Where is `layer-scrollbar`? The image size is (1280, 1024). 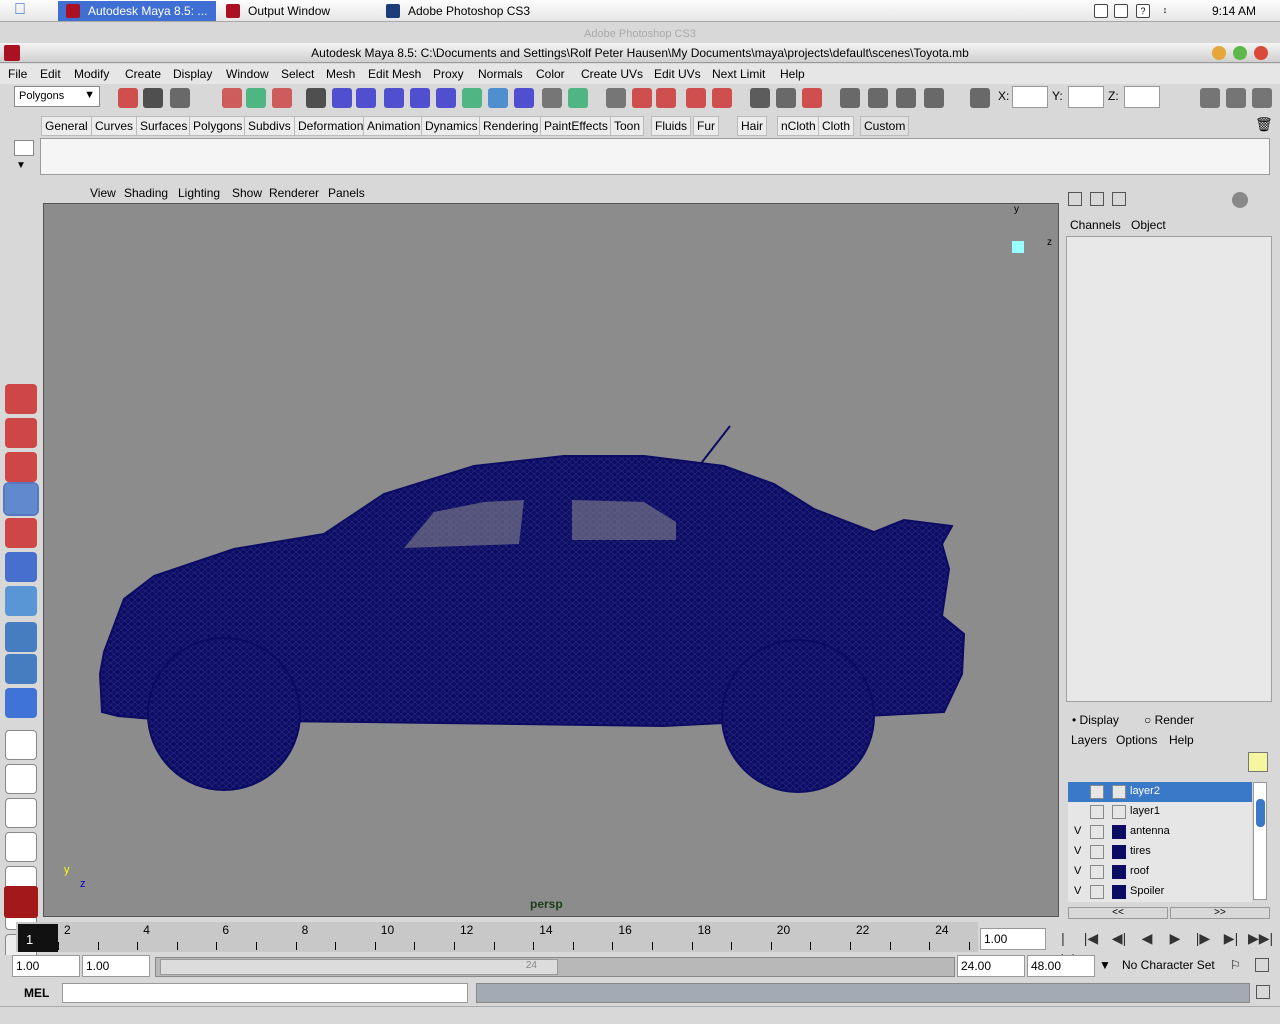
layer-scrollbar is located at coordinates (1260, 841).